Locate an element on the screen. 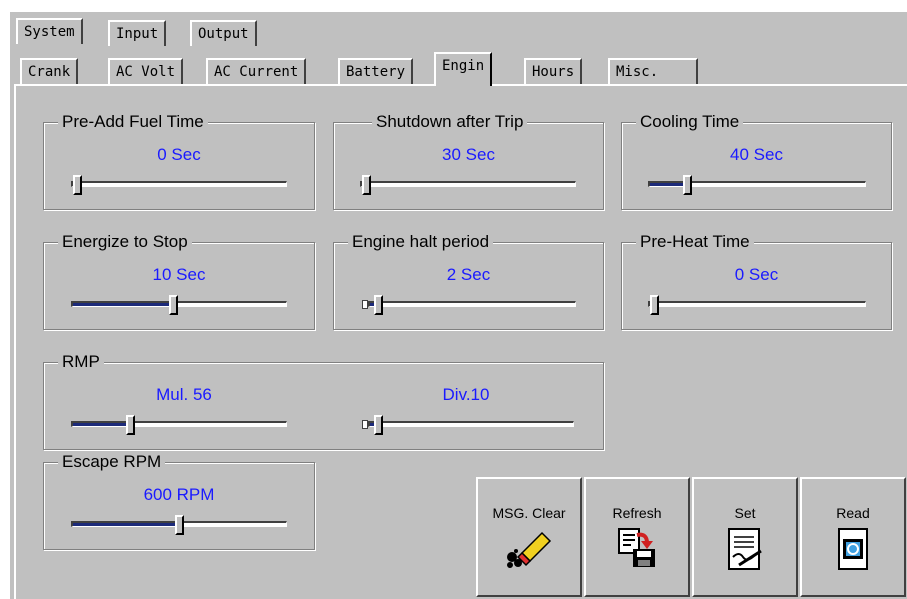 The image size is (907, 599). group-title: Engine halt period is located at coordinates (421, 242).